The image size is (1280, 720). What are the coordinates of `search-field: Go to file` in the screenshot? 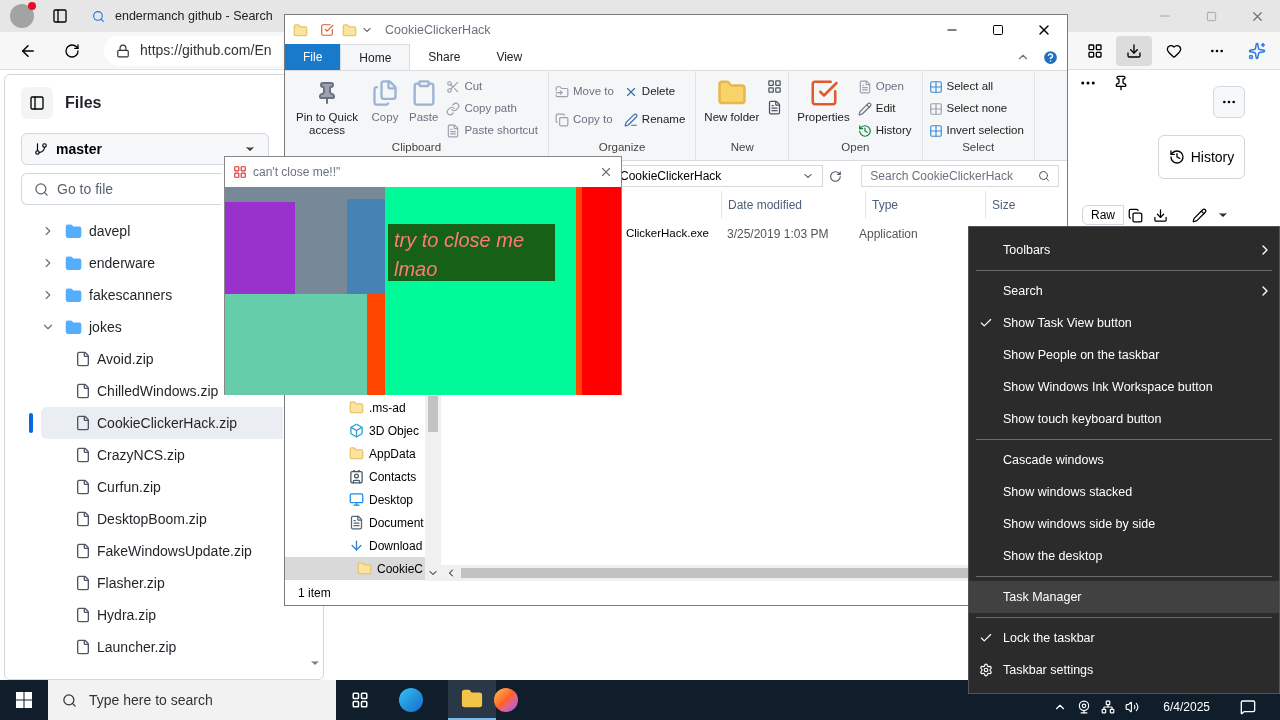 It's located at (121, 189).